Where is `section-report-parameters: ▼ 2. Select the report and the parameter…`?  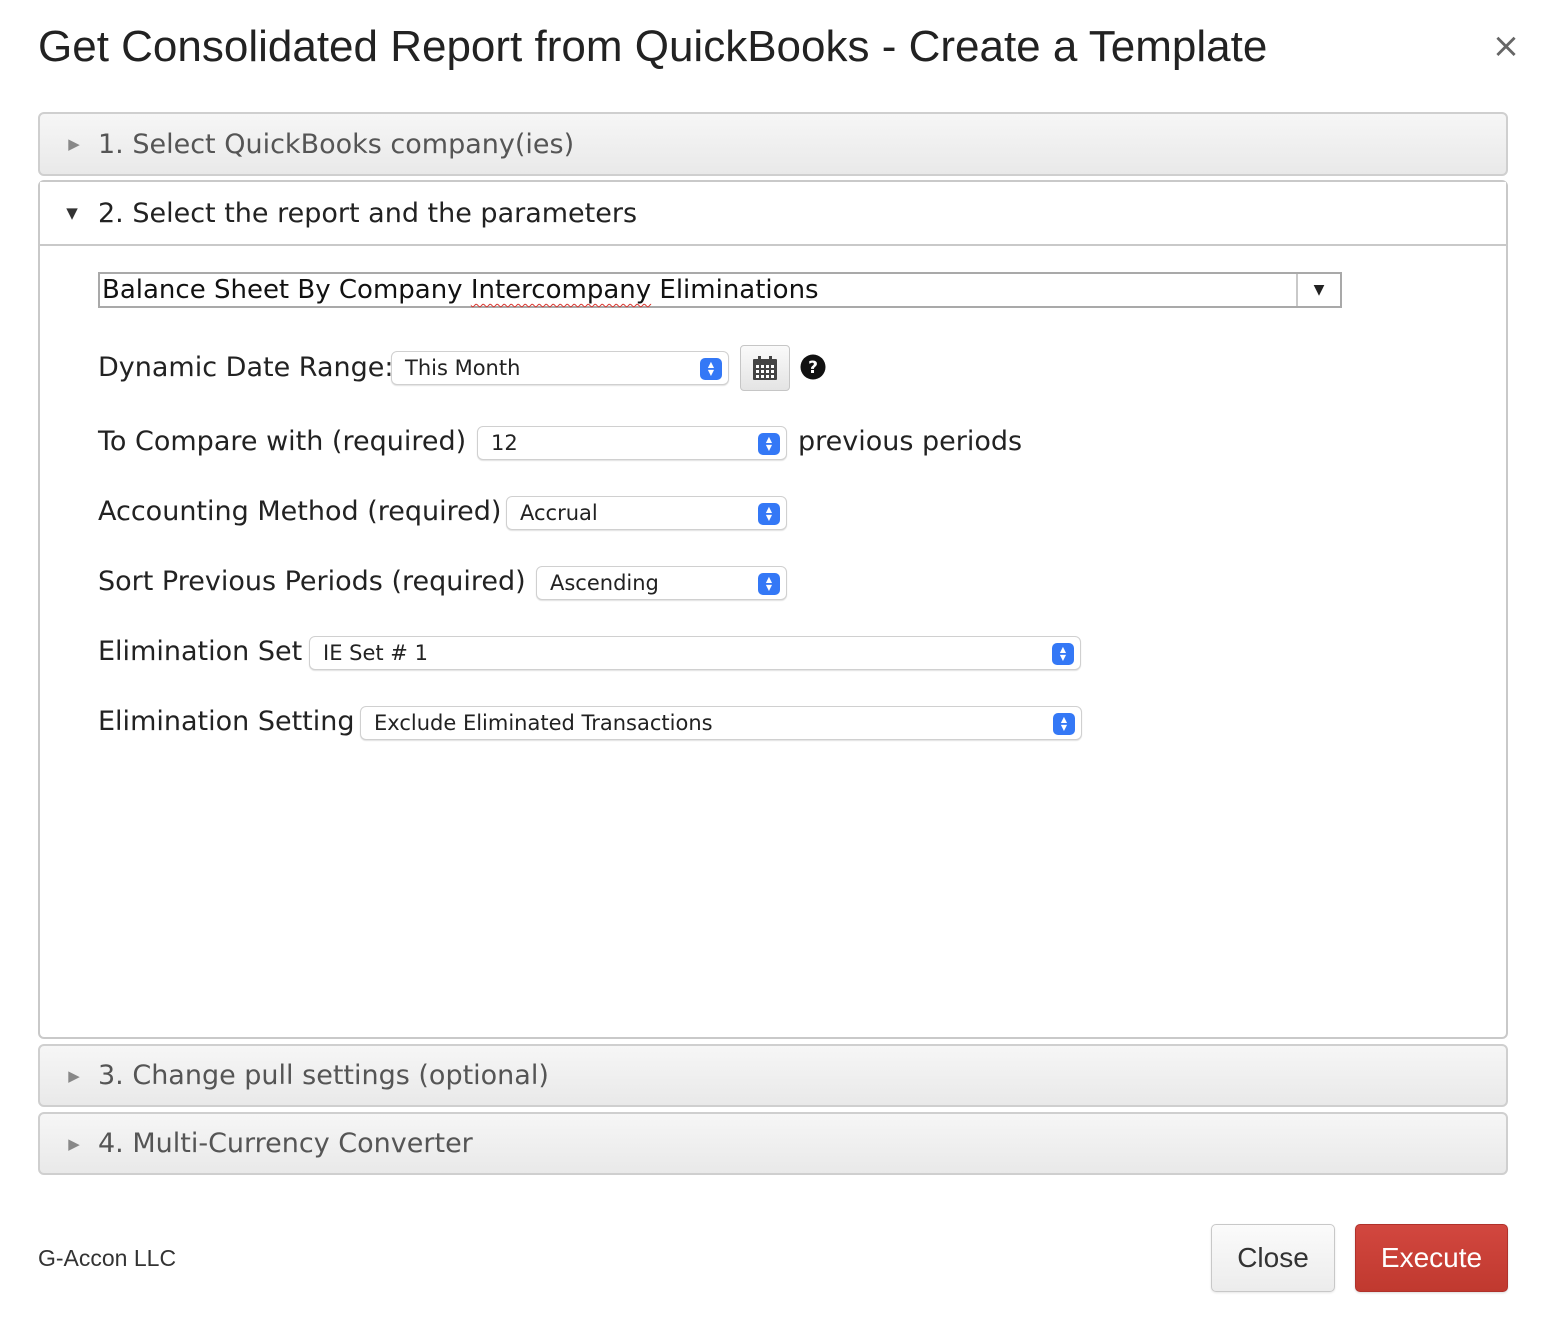
section-report-parameters: ▼ 2. Select the report and the parameter… is located at coordinates (773, 214).